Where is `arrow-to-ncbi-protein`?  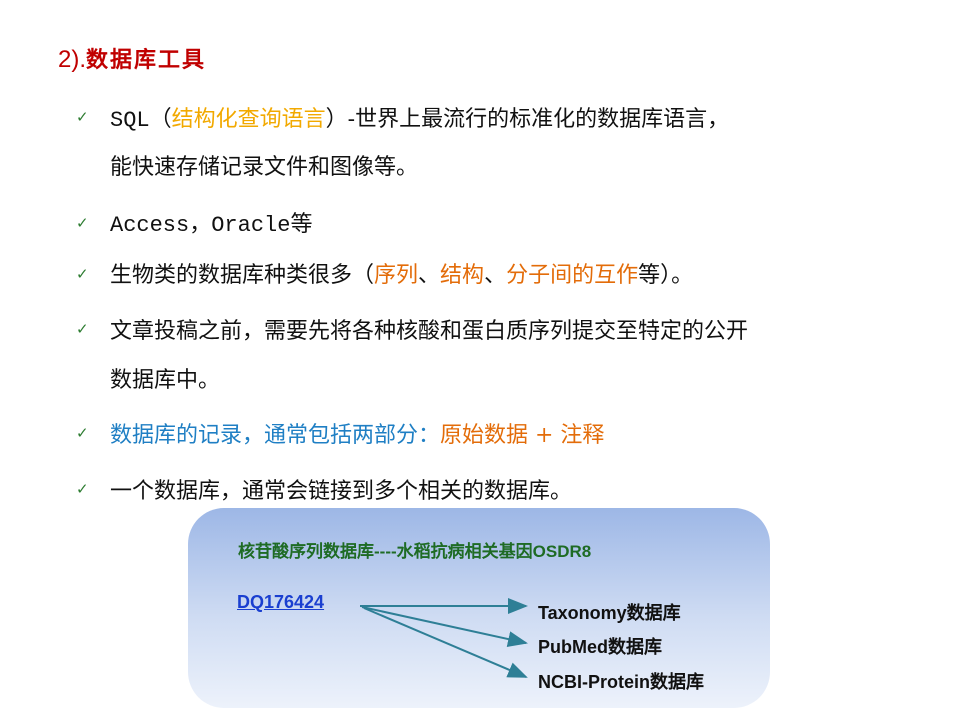 arrow-to-ncbi-protein is located at coordinates (445, 642).